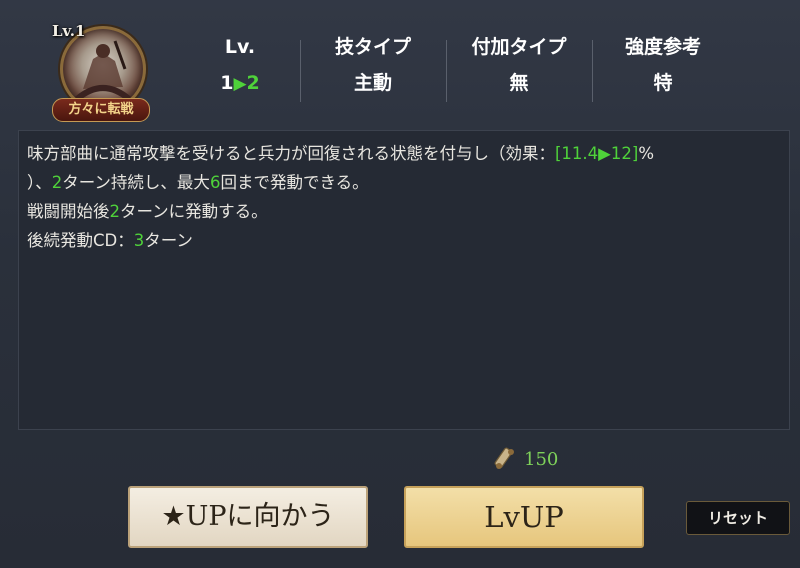 This screenshot has width=800, height=568. What do you see at coordinates (69, 31) in the screenshot?
I see `skill-level-tag: Lv.1` at bounding box center [69, 31].